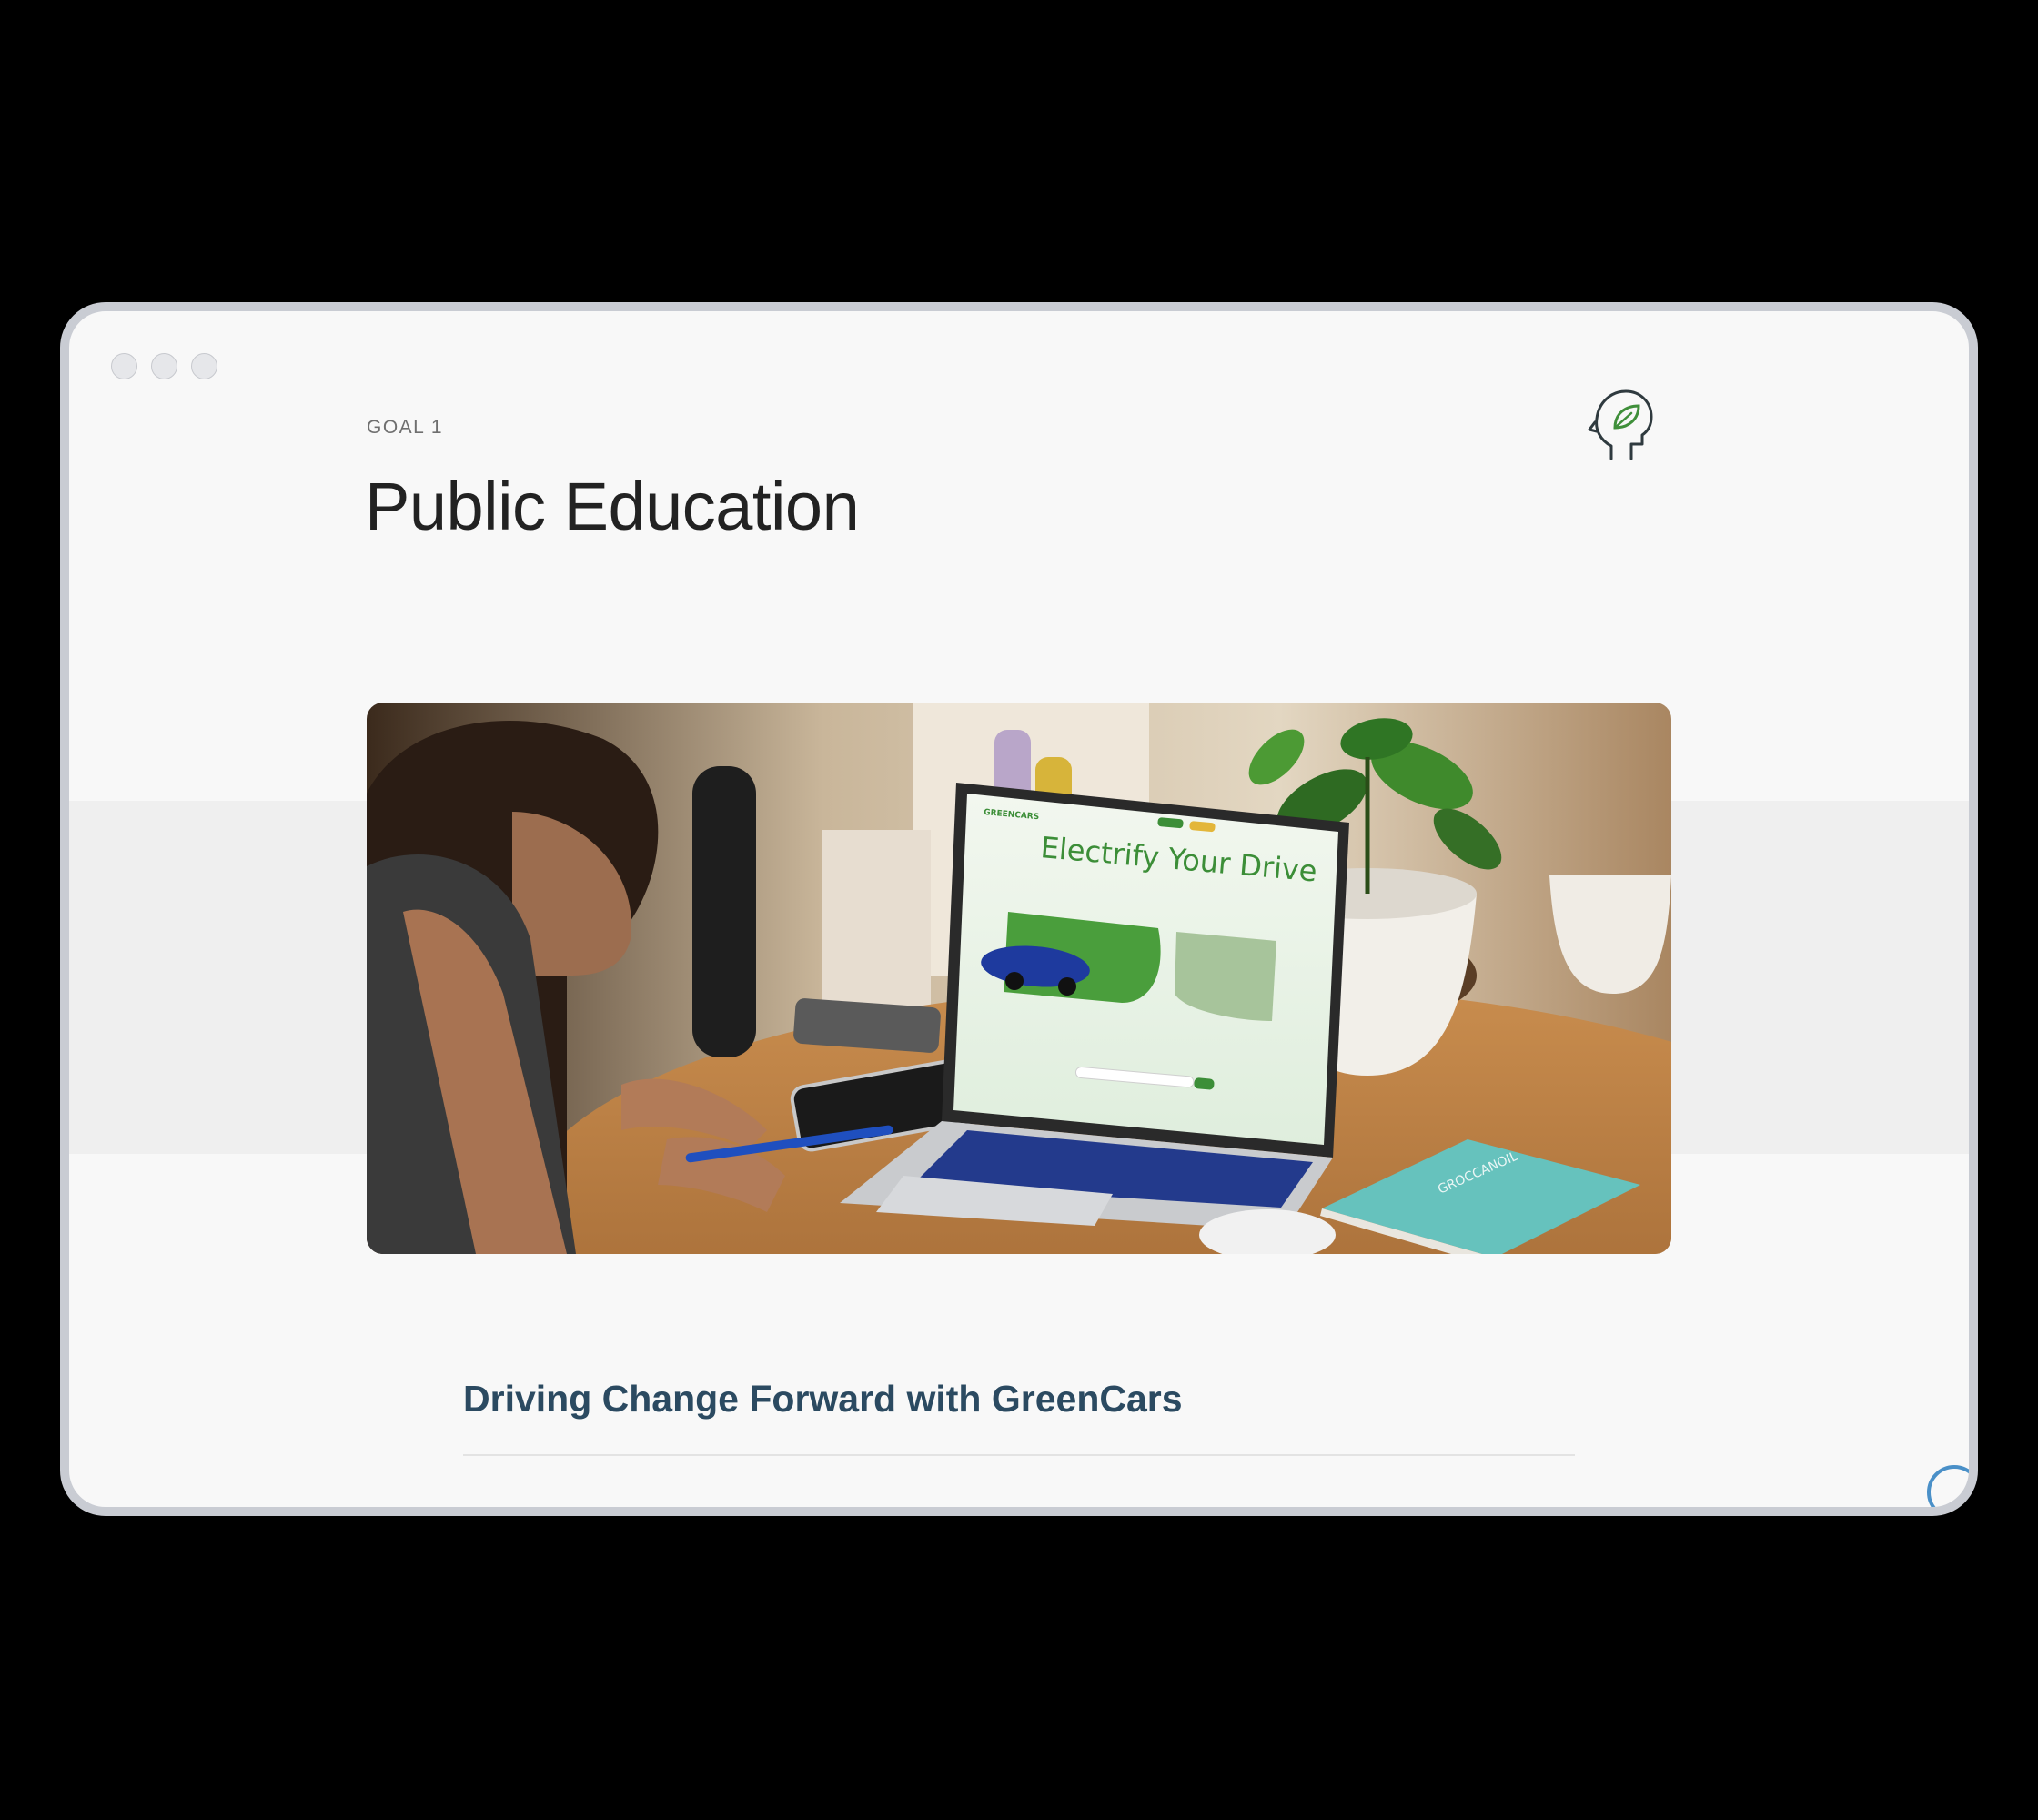  Describe the element at coordinates (612, 506) in the screenshot. I see `page-title: Public Education` at that location.